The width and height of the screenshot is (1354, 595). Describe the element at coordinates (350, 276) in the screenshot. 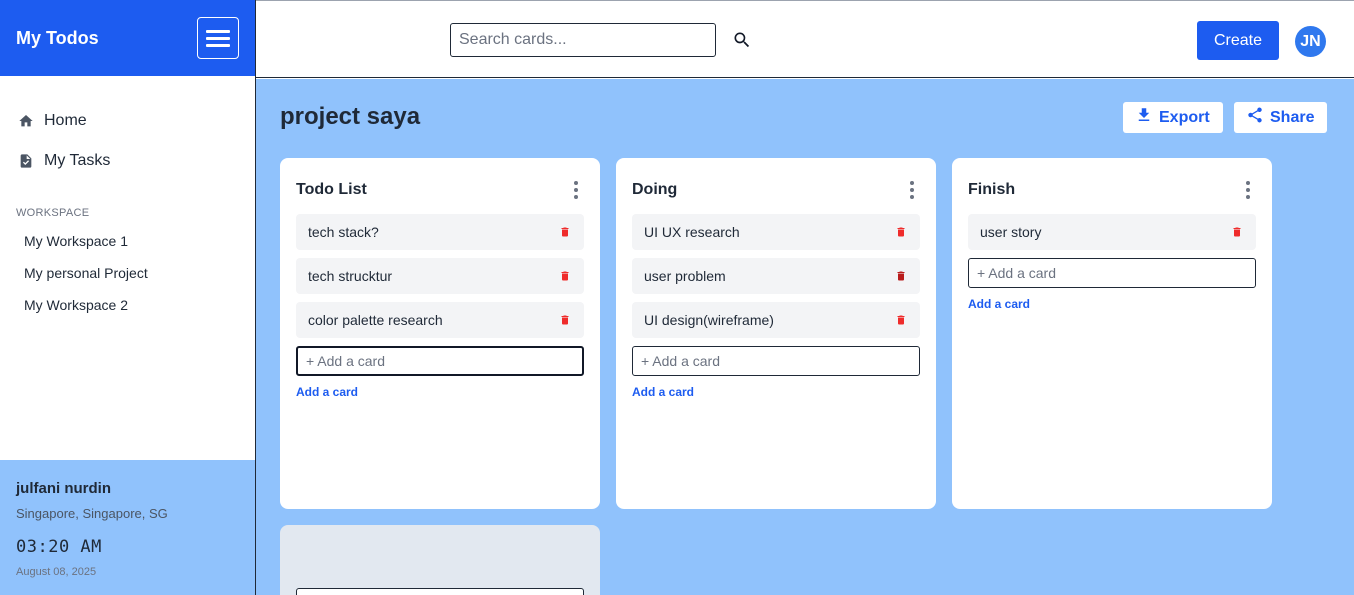

I see `card-text: tech strucktur` at that location.